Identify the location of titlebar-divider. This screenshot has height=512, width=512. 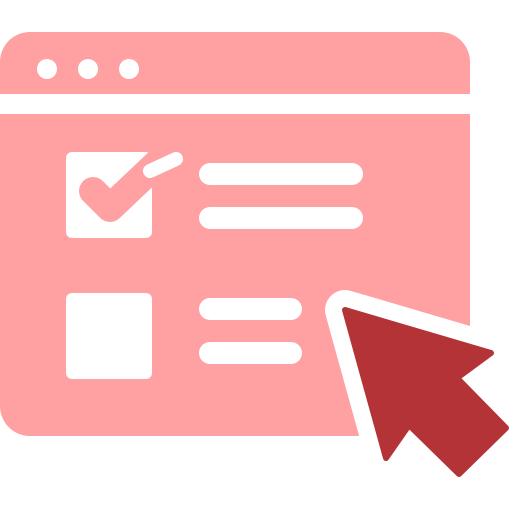
(235, 104).